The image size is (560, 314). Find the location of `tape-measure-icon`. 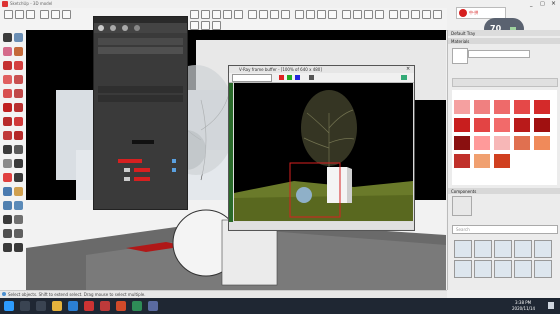

tape-measure-icon is located at coordinates (252, 14).